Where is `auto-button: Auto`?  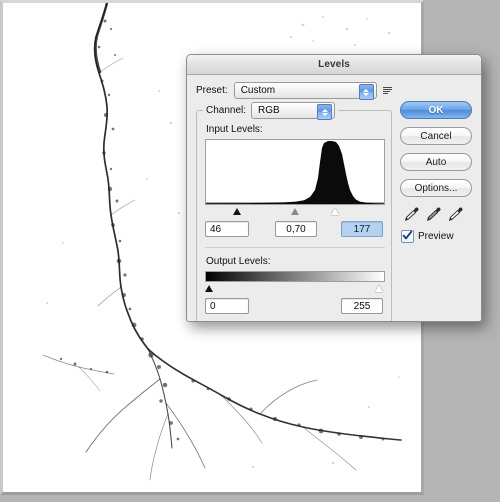
auto-button: Auto is located at coordinates (436, 162).